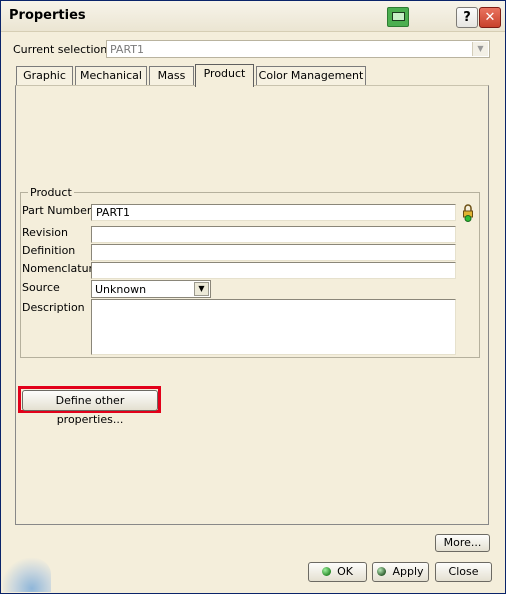 The image size is (506, 594). I want to click on definition-label: Definition, so click(49, 250).